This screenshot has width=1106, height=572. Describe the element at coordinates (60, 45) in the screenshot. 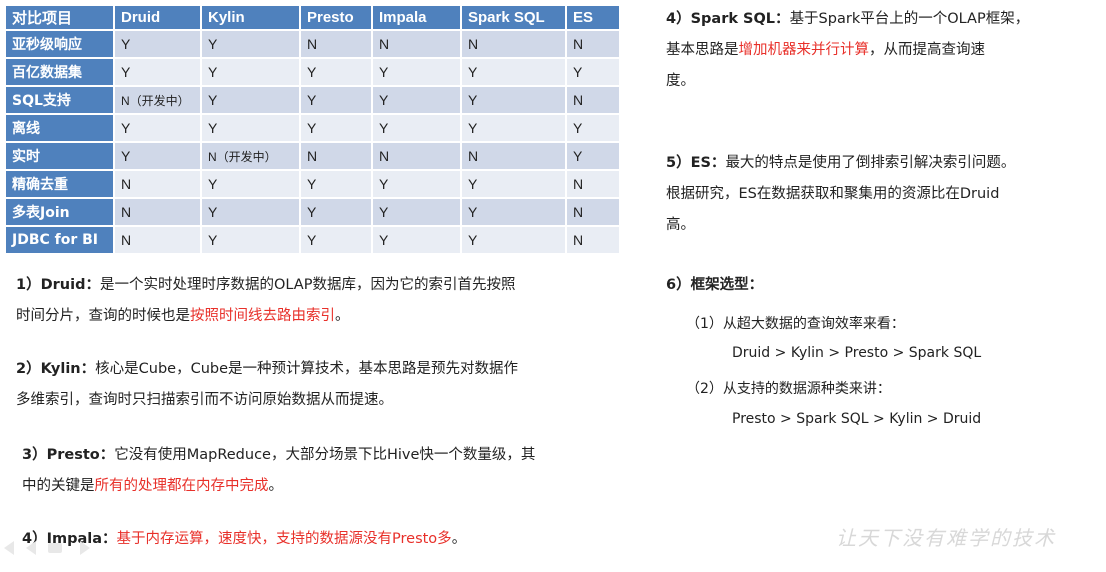

I see `row-label: 亚秒级响应` at that location.